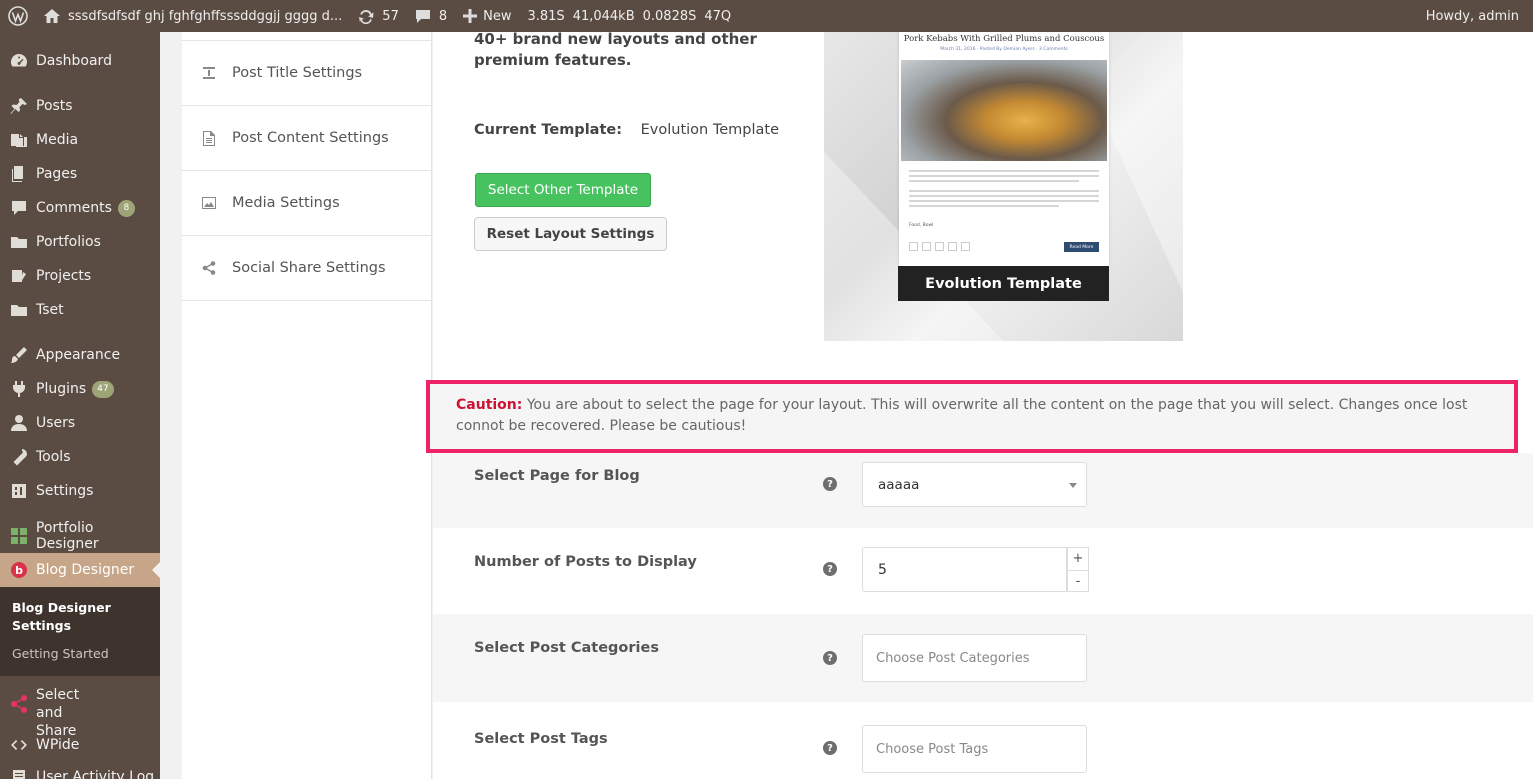 The width and height of the screenshot is (1533, 779). What do you see at coordinates (80, 106) in the screenshot?
I see `sidebar-item-posts: Posts` at bounding box center [80, 106].